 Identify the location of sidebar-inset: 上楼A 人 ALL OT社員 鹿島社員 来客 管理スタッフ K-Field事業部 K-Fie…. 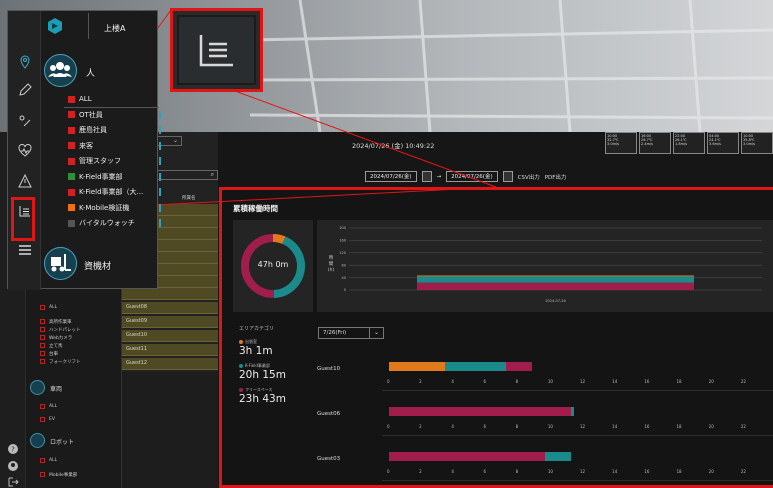
(84, 150).